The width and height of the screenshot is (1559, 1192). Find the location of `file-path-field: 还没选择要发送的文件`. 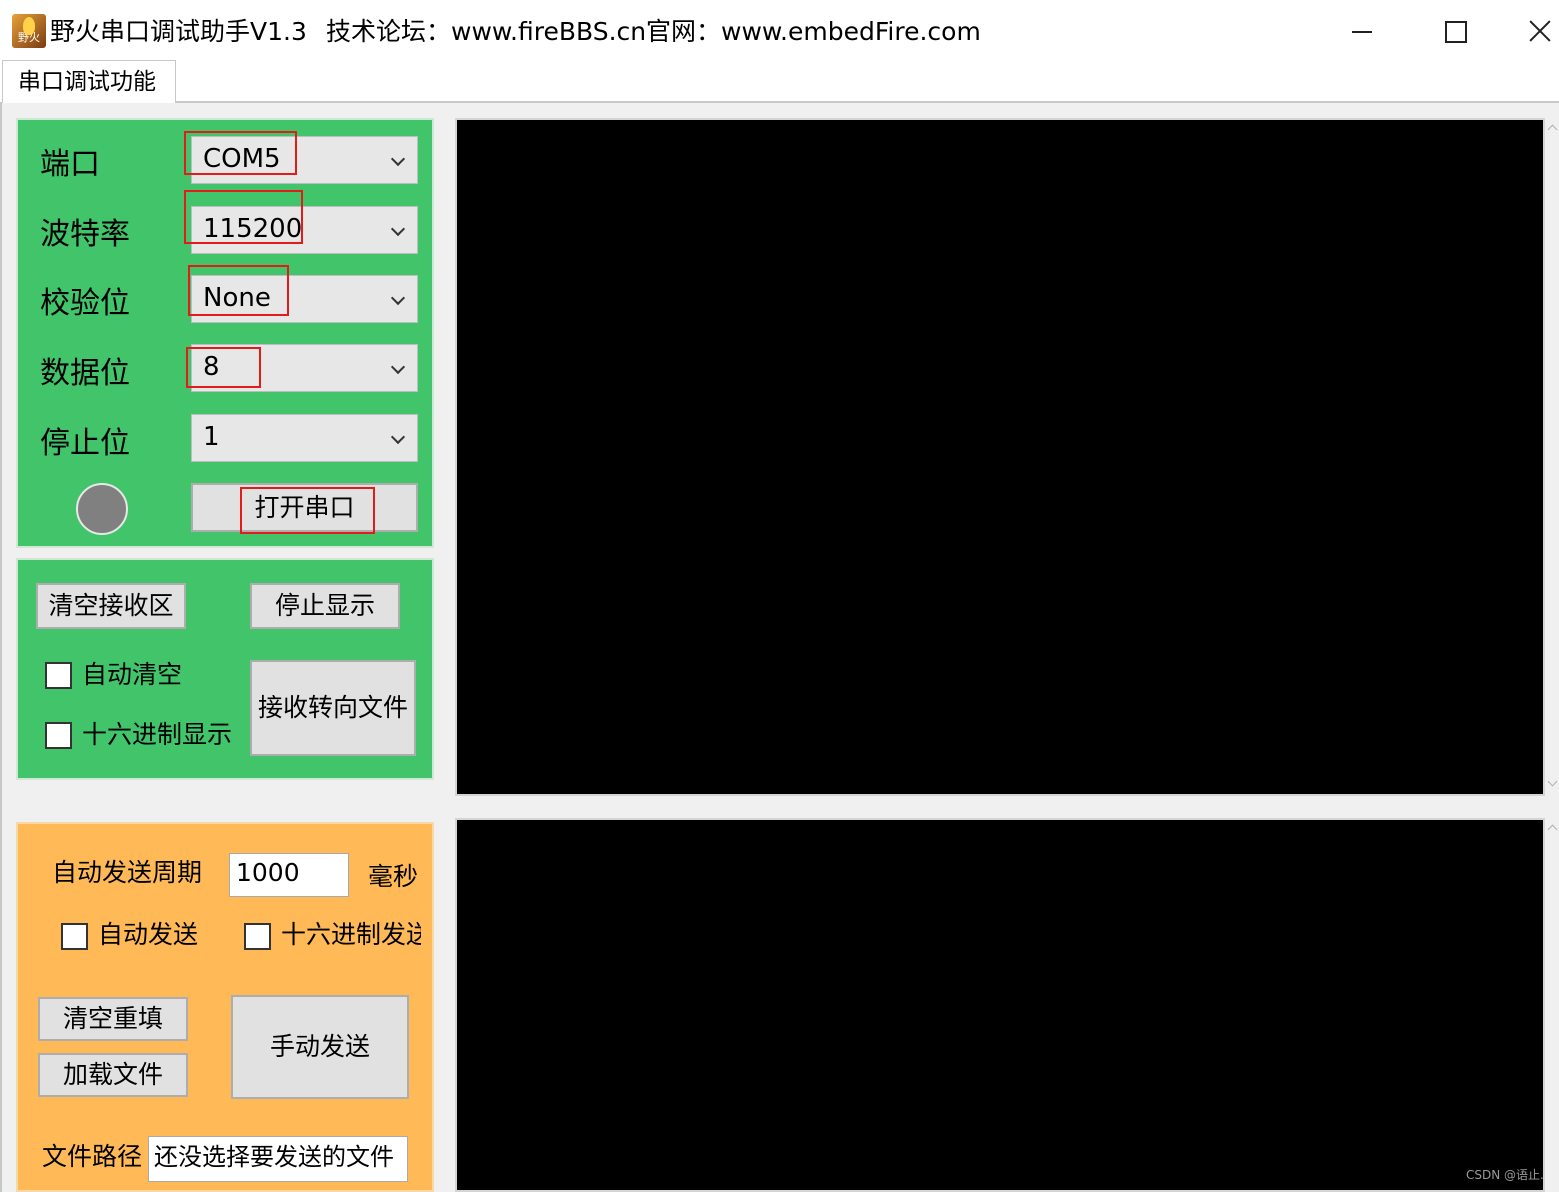

file-path-field: 还没选择要发送的文件 is located at coordinates (278, 1159).